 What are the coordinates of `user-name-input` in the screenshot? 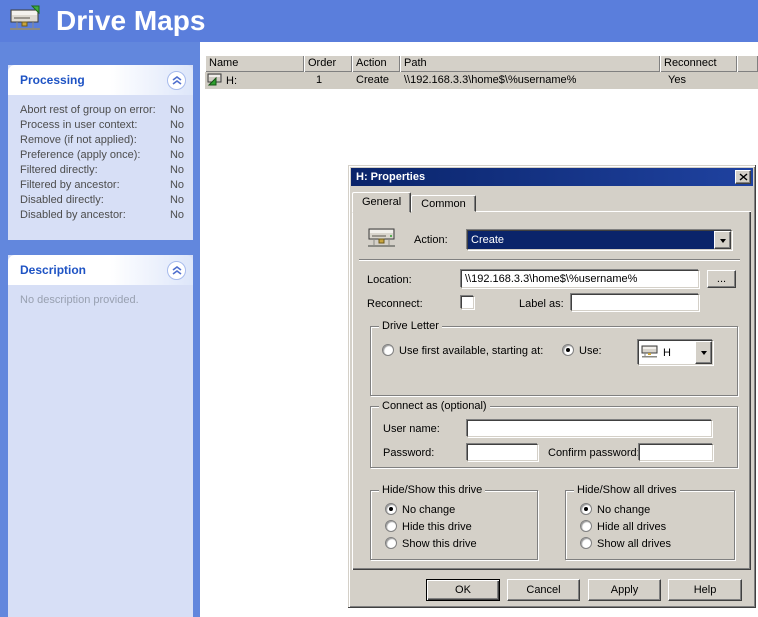 It's located at (589, 428).